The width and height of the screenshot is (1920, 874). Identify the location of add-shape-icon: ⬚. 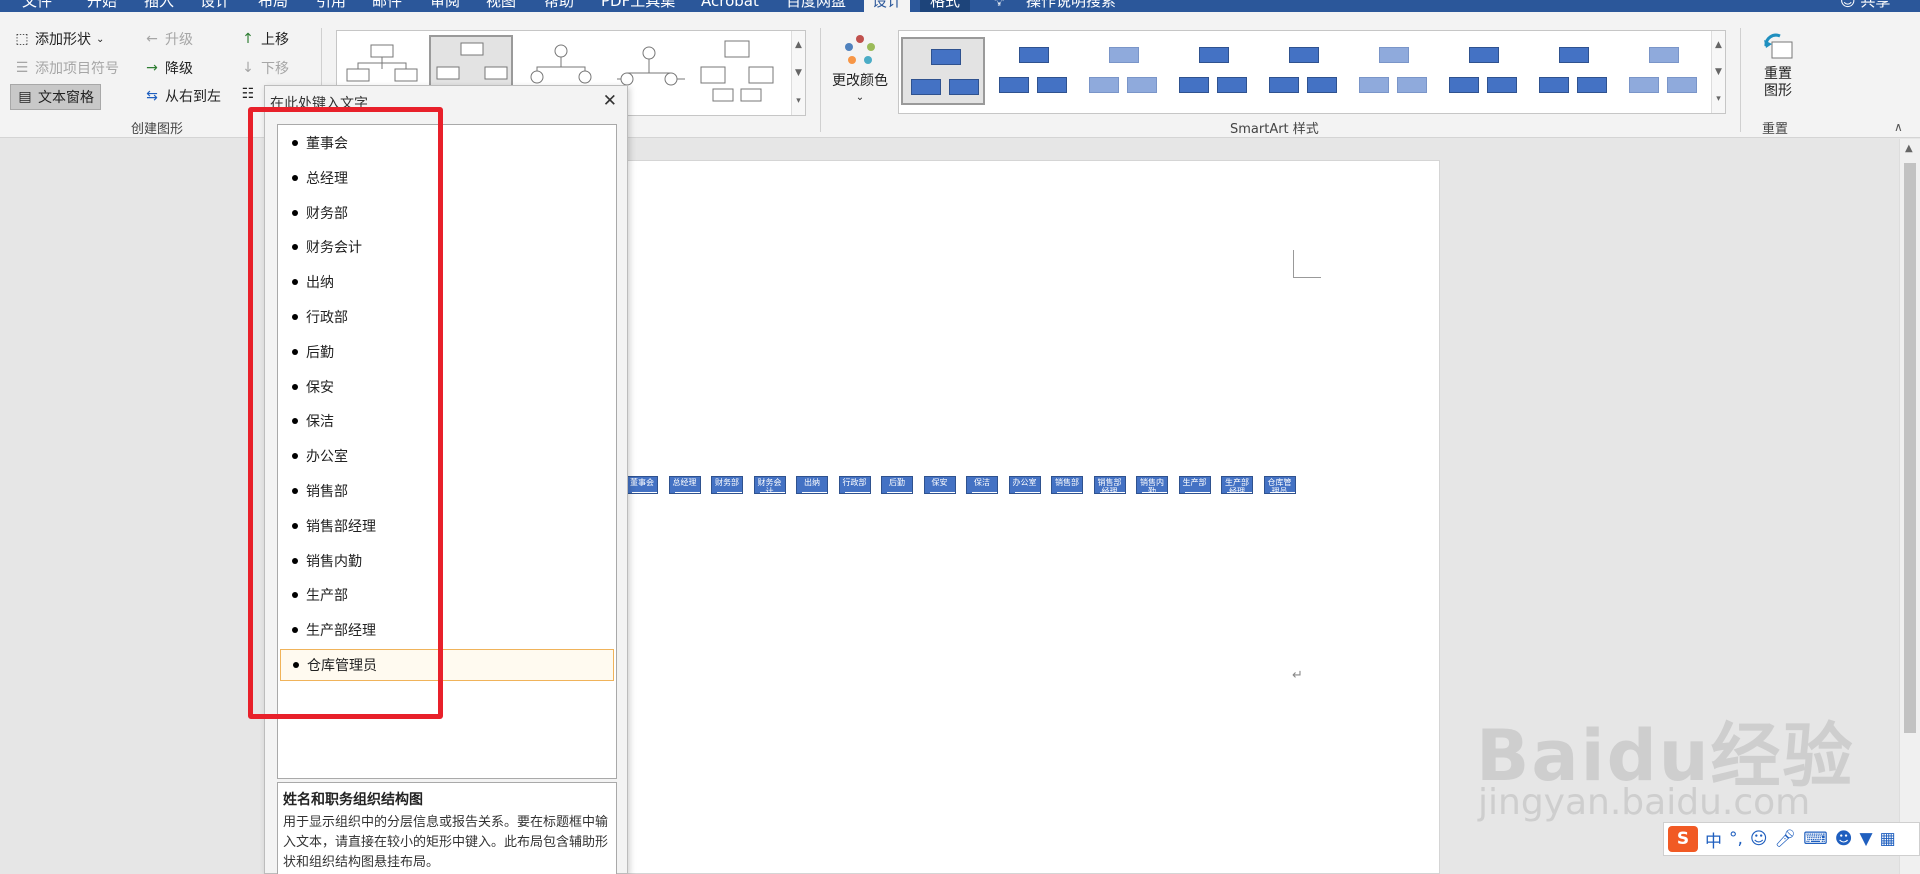
(22, 39).